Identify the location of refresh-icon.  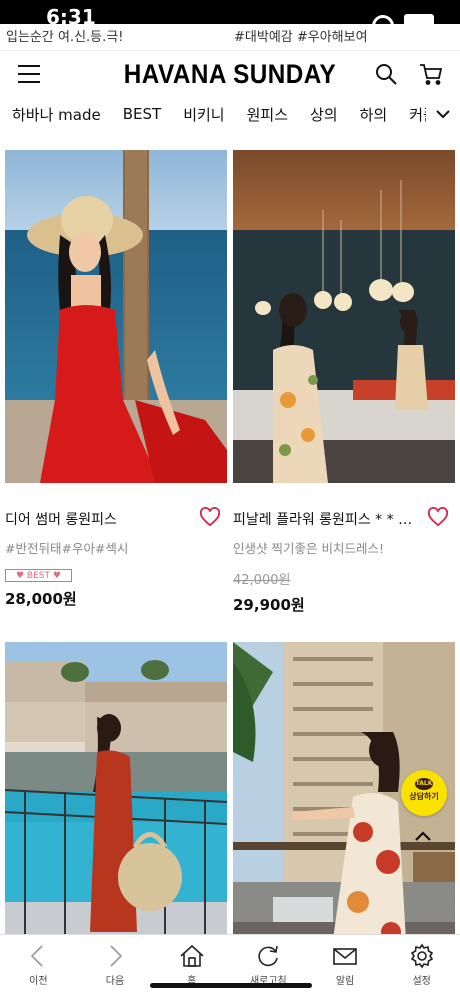
(268, 956).